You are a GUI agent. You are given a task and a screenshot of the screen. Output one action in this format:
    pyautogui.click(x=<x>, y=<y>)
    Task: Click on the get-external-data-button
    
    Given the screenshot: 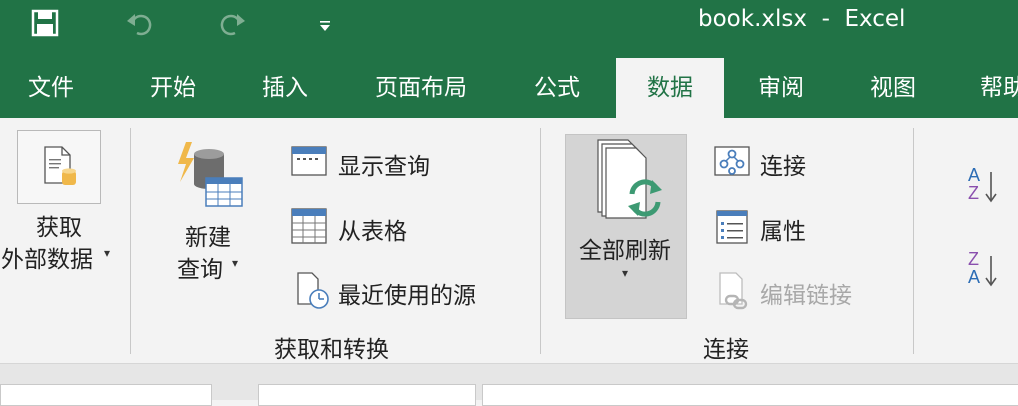 What is the action you would take?
    pyautogui.click(x=59, y=167)
    